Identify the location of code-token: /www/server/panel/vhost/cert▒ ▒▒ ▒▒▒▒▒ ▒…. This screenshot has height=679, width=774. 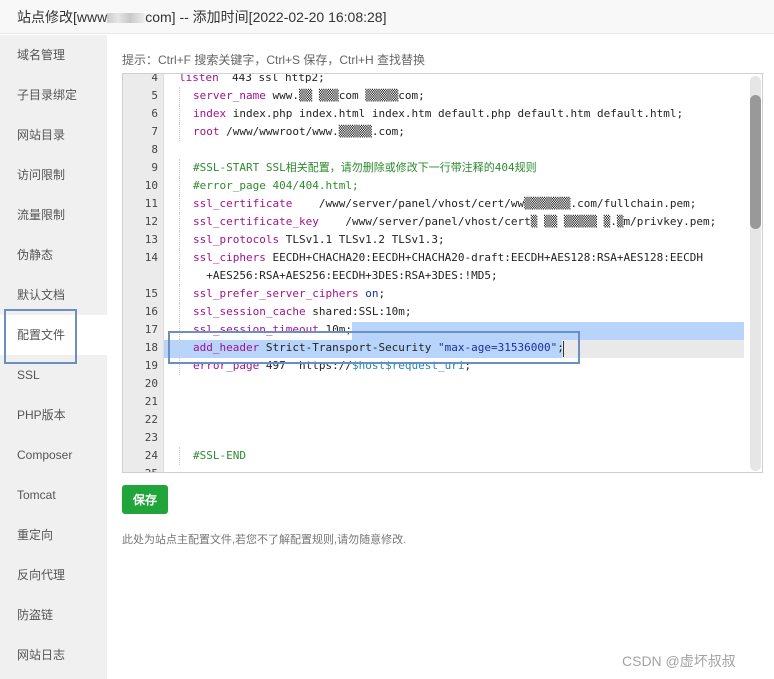
(517, 221).